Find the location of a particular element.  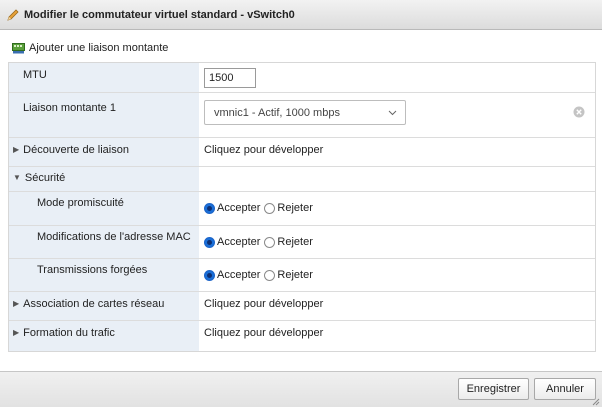

traffic-shaping-label: Formation du trafic is located at coordinates (69, 333).